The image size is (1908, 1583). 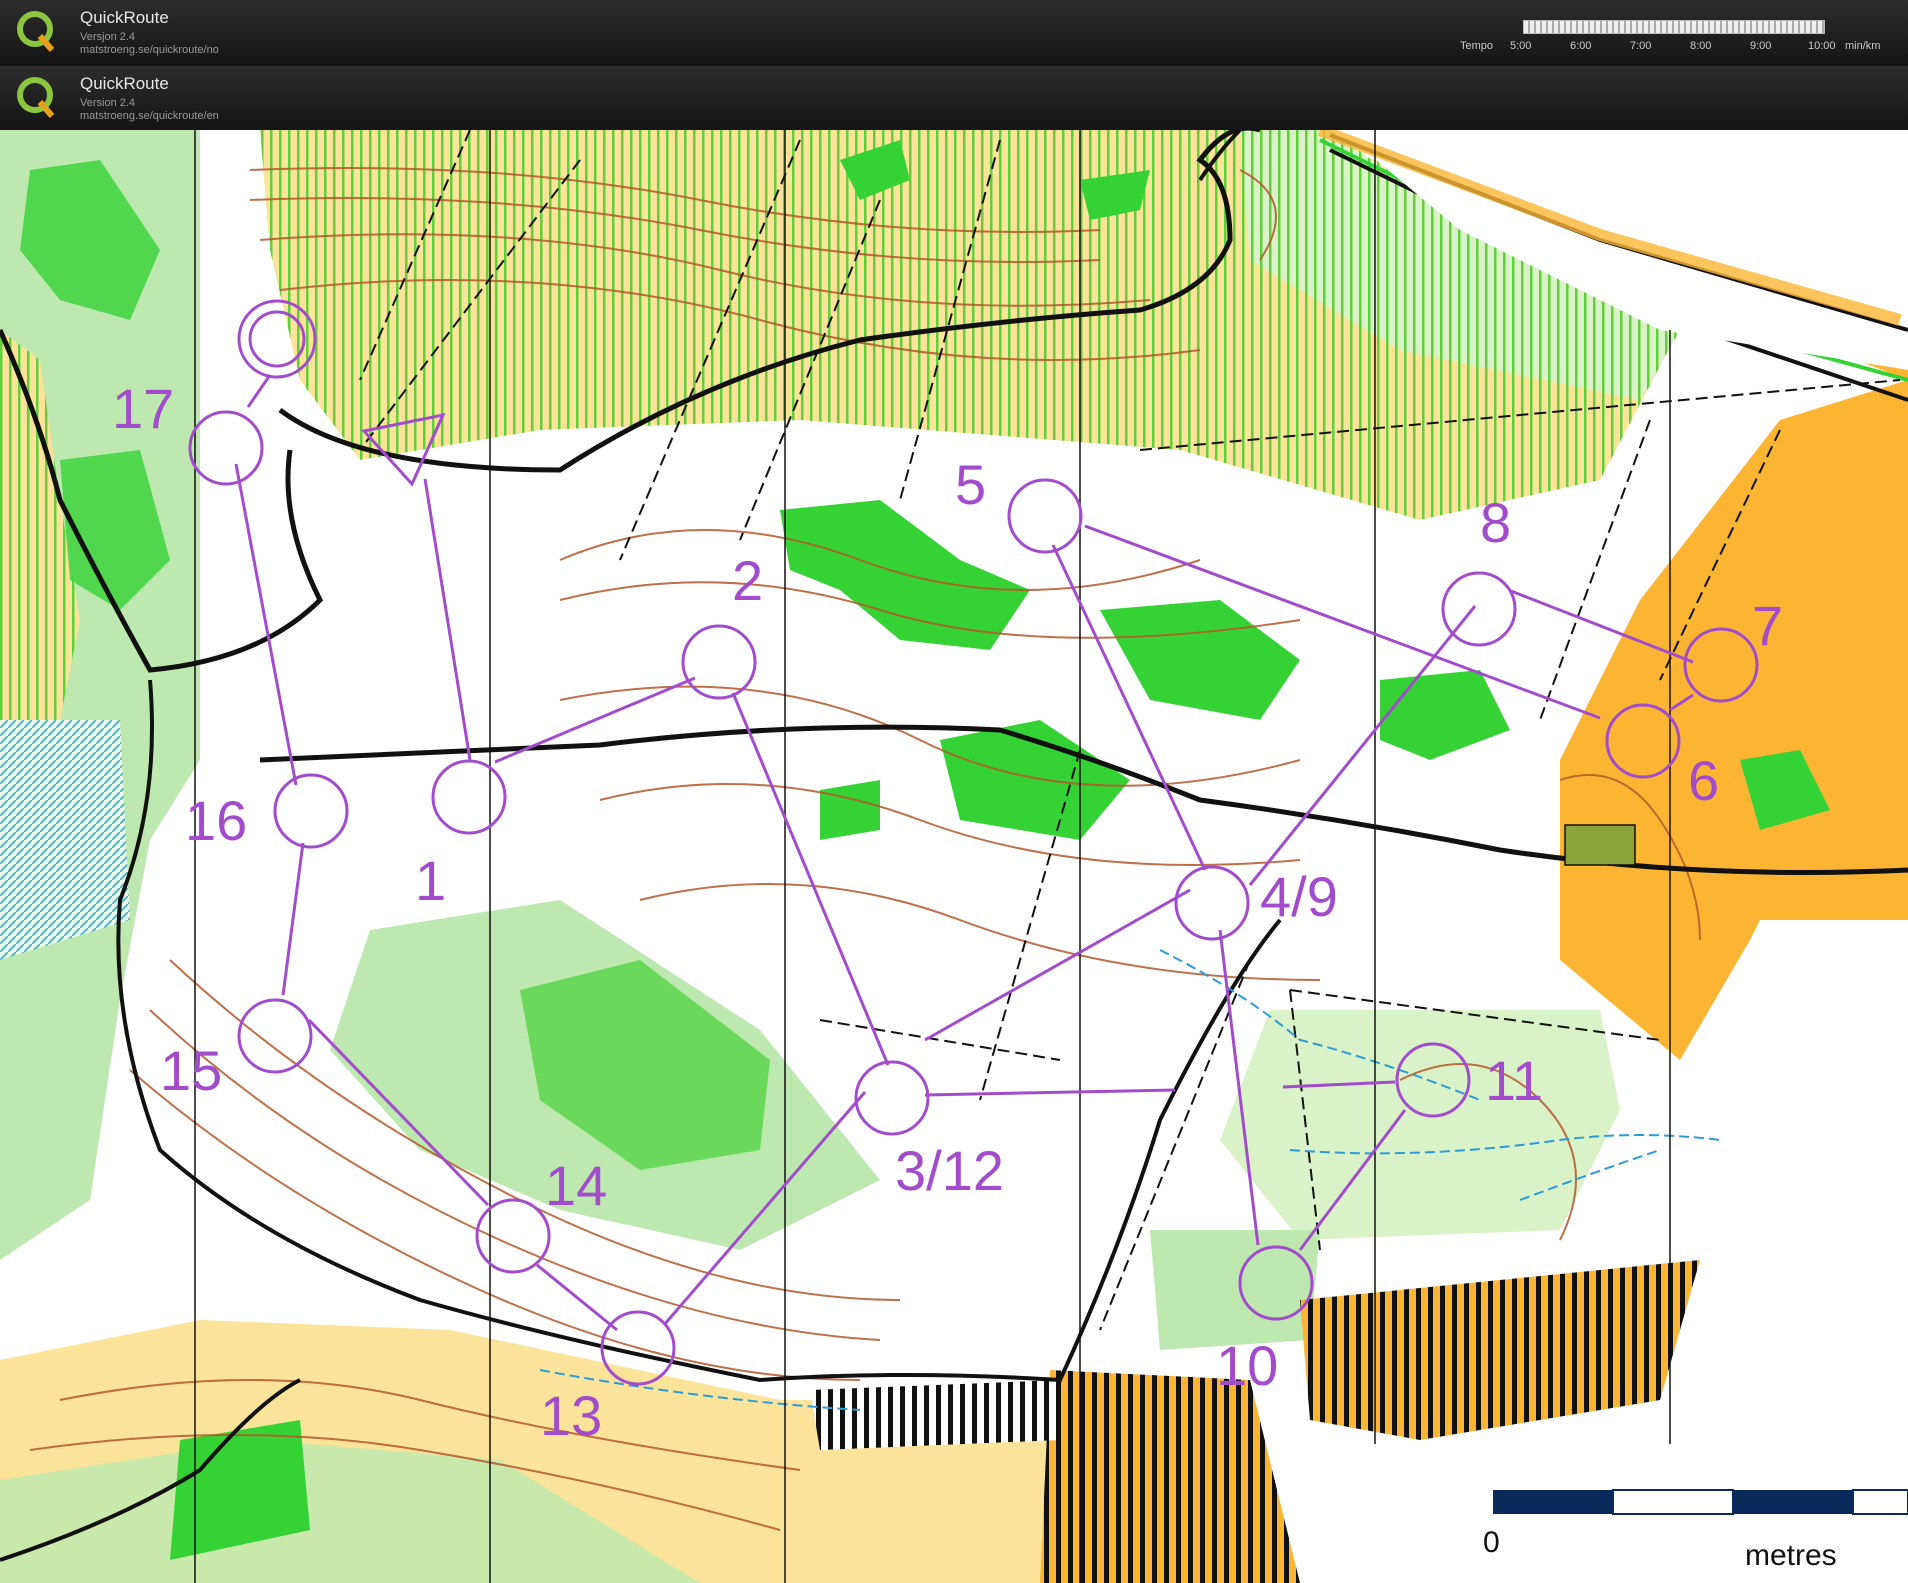 I want to click on control-number: 7, so click(x=1767, y=625).